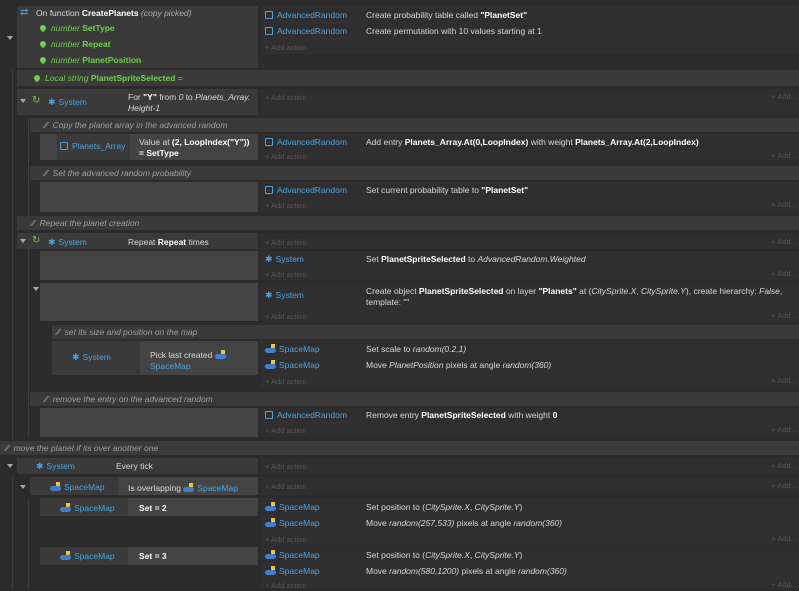 Image resolution: width=799 pixels, height=591 pixels. Describe the element at coordinates (153, 556) in the screenshot. I see `set3-condition-text: Set = 3` at that location.